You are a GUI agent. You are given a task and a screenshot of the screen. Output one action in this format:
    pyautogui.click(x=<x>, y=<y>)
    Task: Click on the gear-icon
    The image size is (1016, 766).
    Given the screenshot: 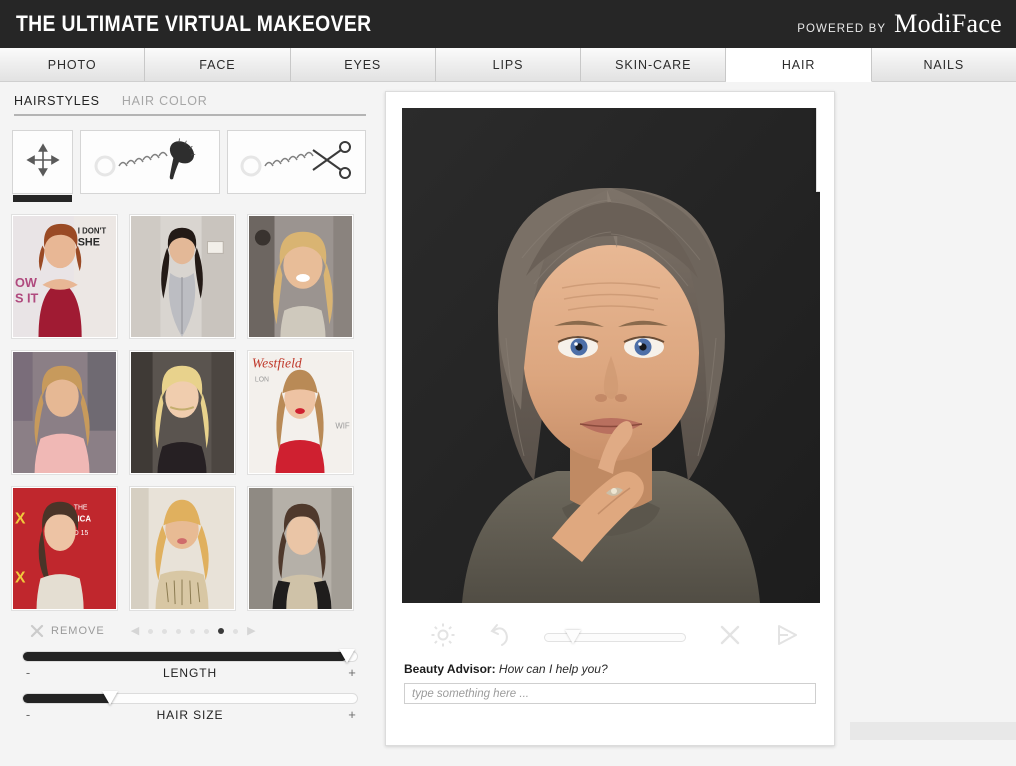 What is the action you would take?
    pyautogui.click(x=443, y=637)
    